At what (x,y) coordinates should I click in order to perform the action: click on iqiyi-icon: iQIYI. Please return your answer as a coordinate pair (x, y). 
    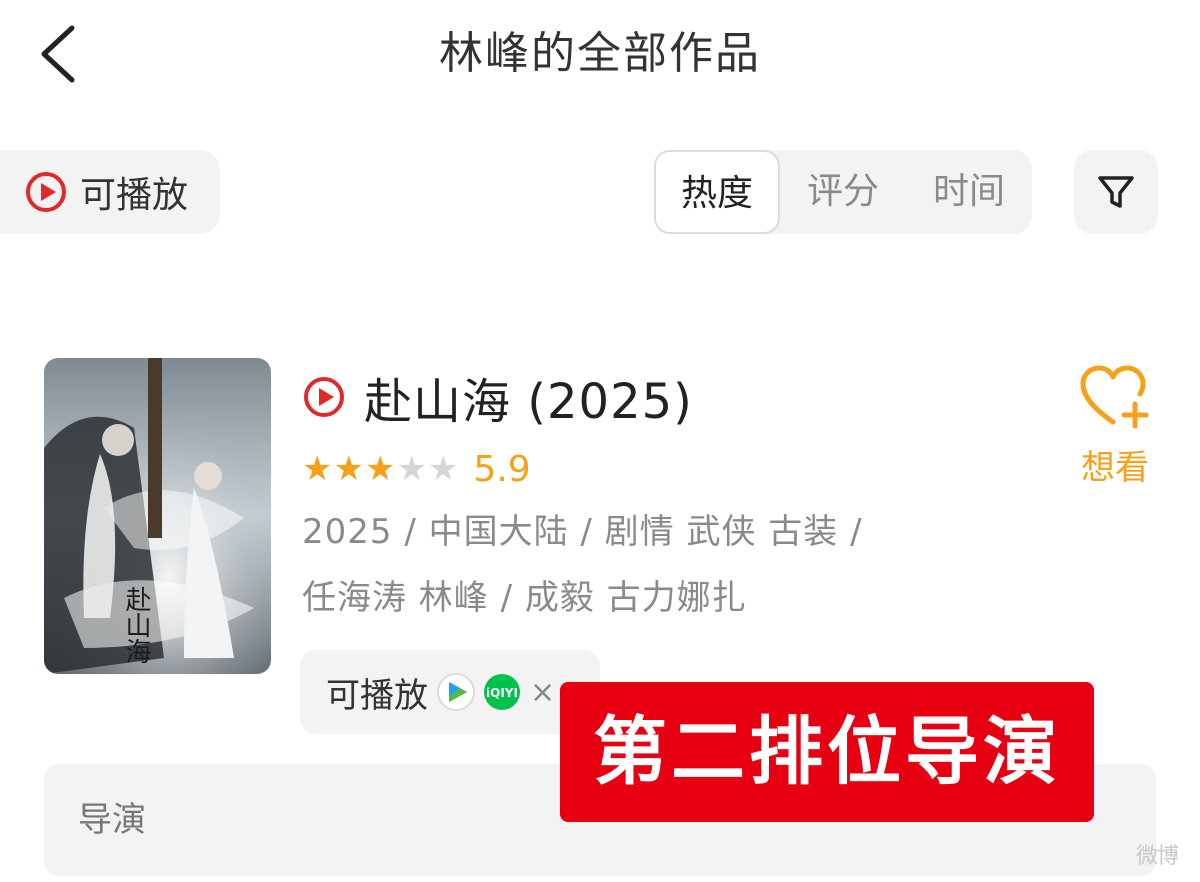
    Looking at the image, I should click on (502, 692).